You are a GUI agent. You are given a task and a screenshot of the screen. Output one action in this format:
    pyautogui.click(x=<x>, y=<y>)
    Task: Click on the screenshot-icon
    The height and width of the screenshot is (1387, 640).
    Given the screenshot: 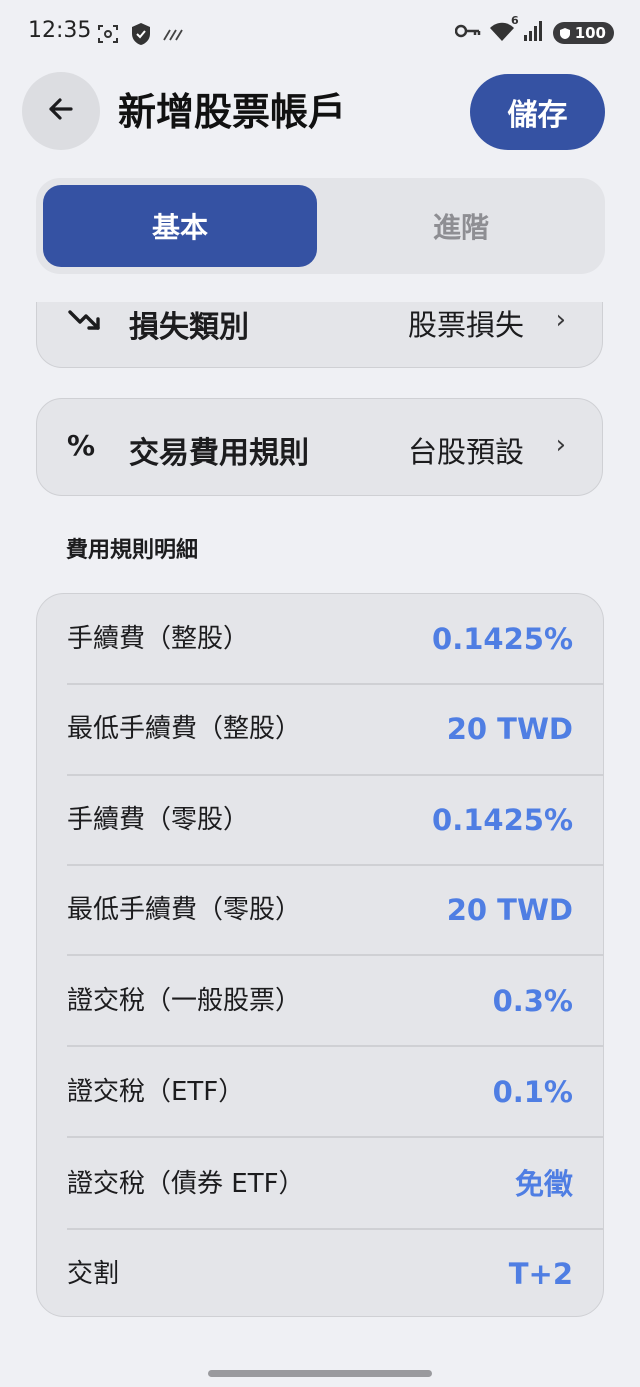 What is the action you would take?
    pyautogui.click(x=108, y=36)
    